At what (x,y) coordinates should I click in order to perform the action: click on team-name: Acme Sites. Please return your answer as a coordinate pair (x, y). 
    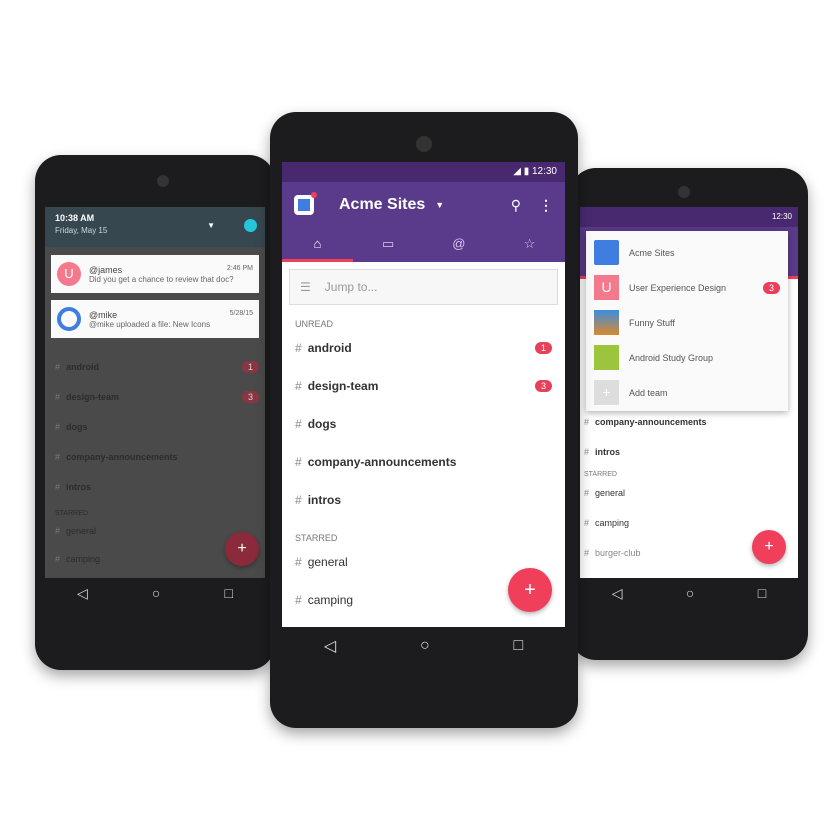
    Looking at the image, I should click on (382, 205).